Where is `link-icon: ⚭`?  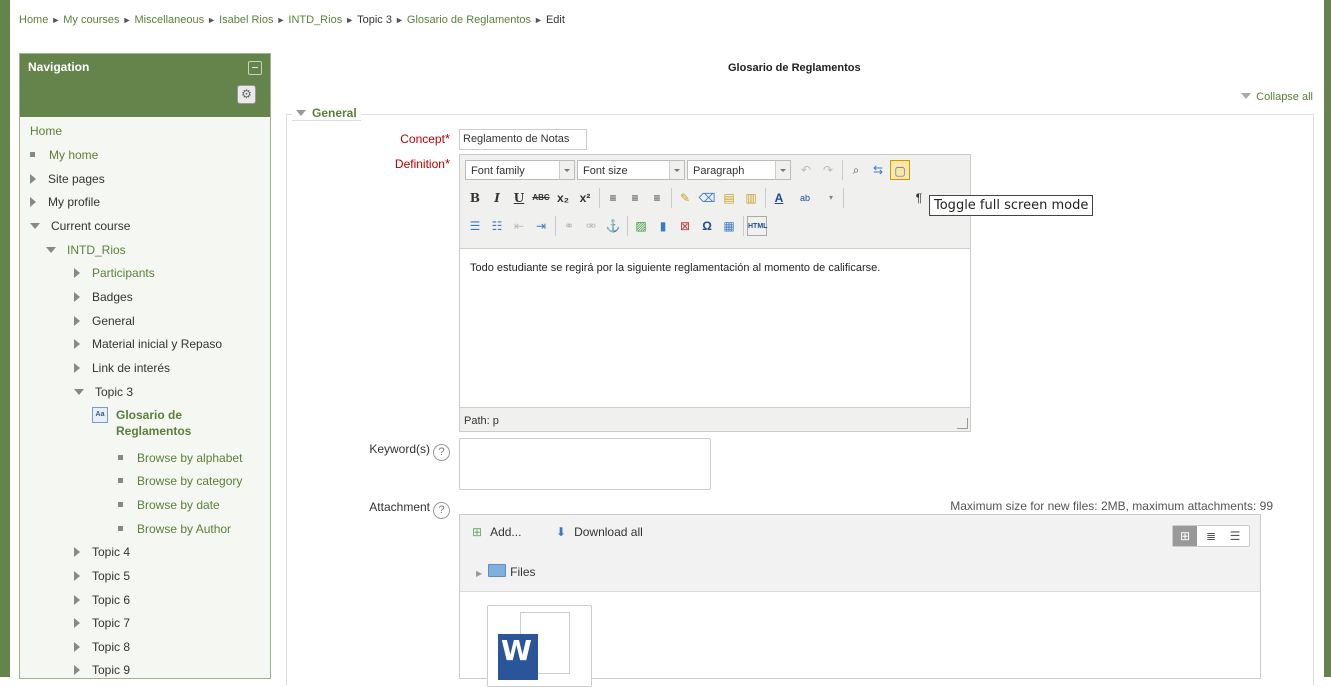
link-icon: ⚭ is located at coordinates (569, 226).